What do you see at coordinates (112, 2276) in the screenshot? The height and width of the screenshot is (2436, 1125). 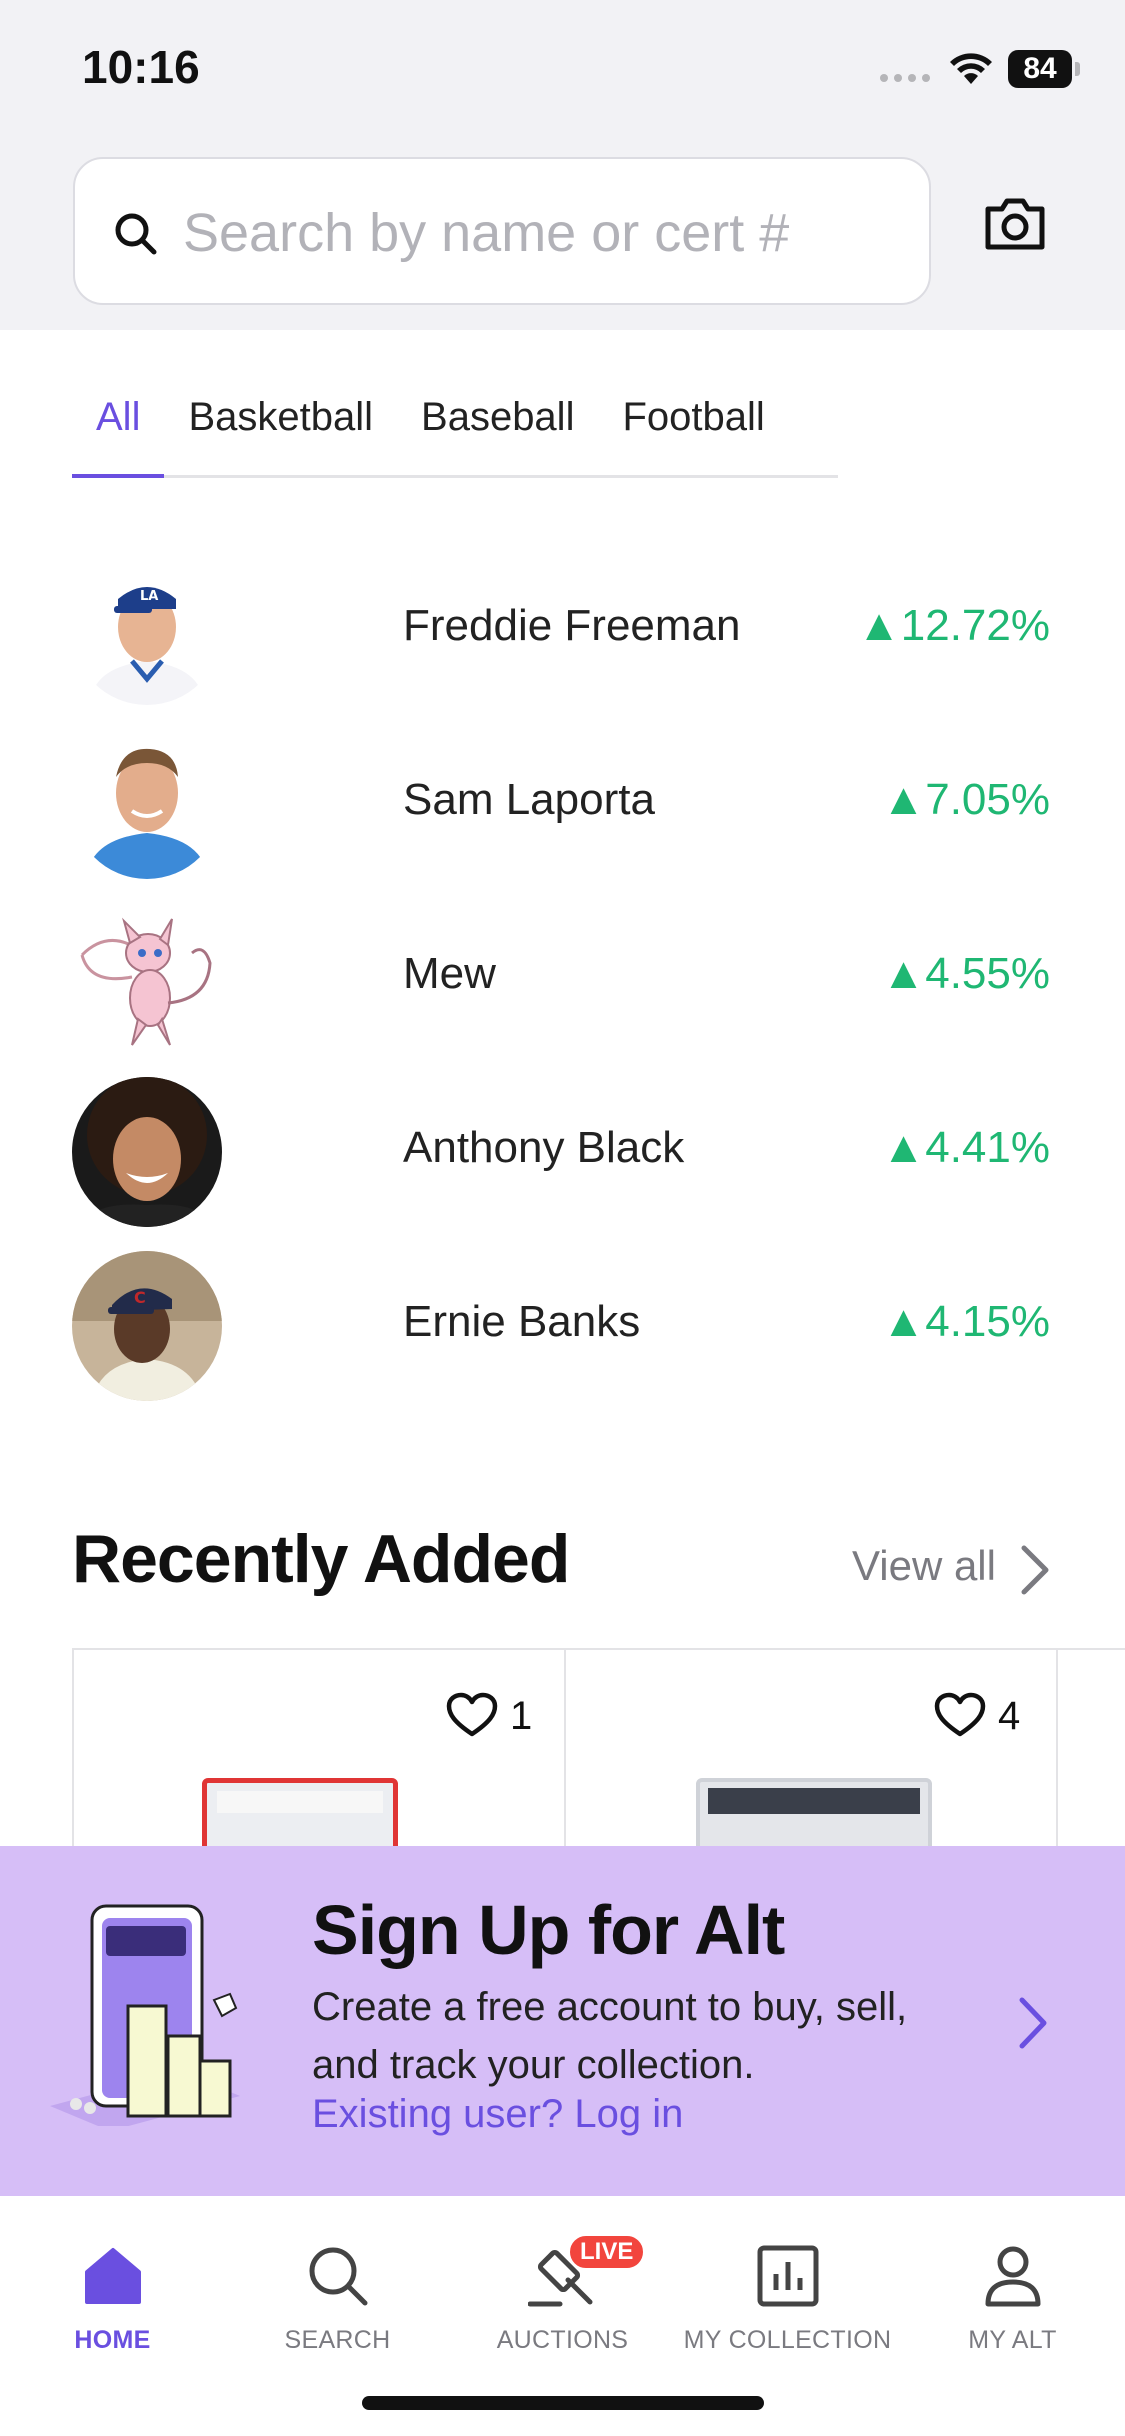 I see `home-icon` at bounding box center [112, 2276].